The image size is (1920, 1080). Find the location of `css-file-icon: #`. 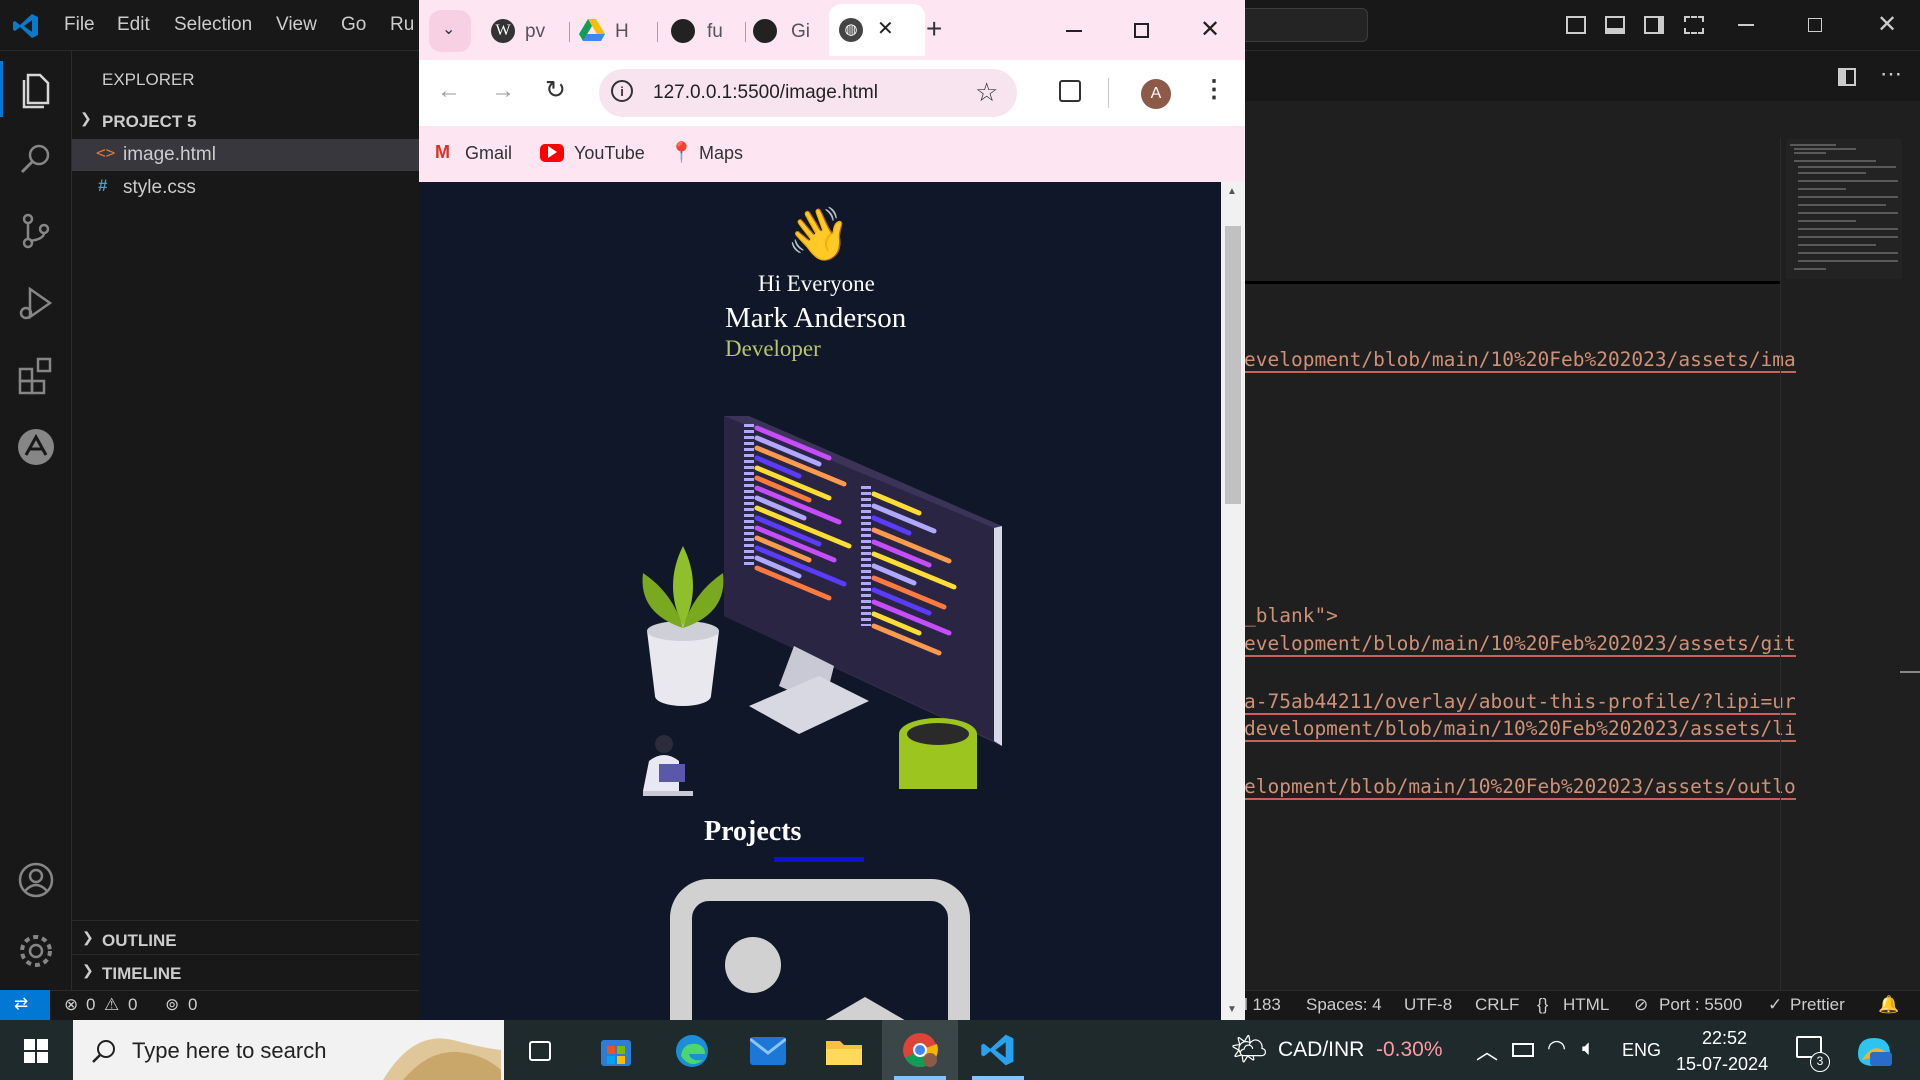

css-file-icon: # is located at coordinates (103, 185).